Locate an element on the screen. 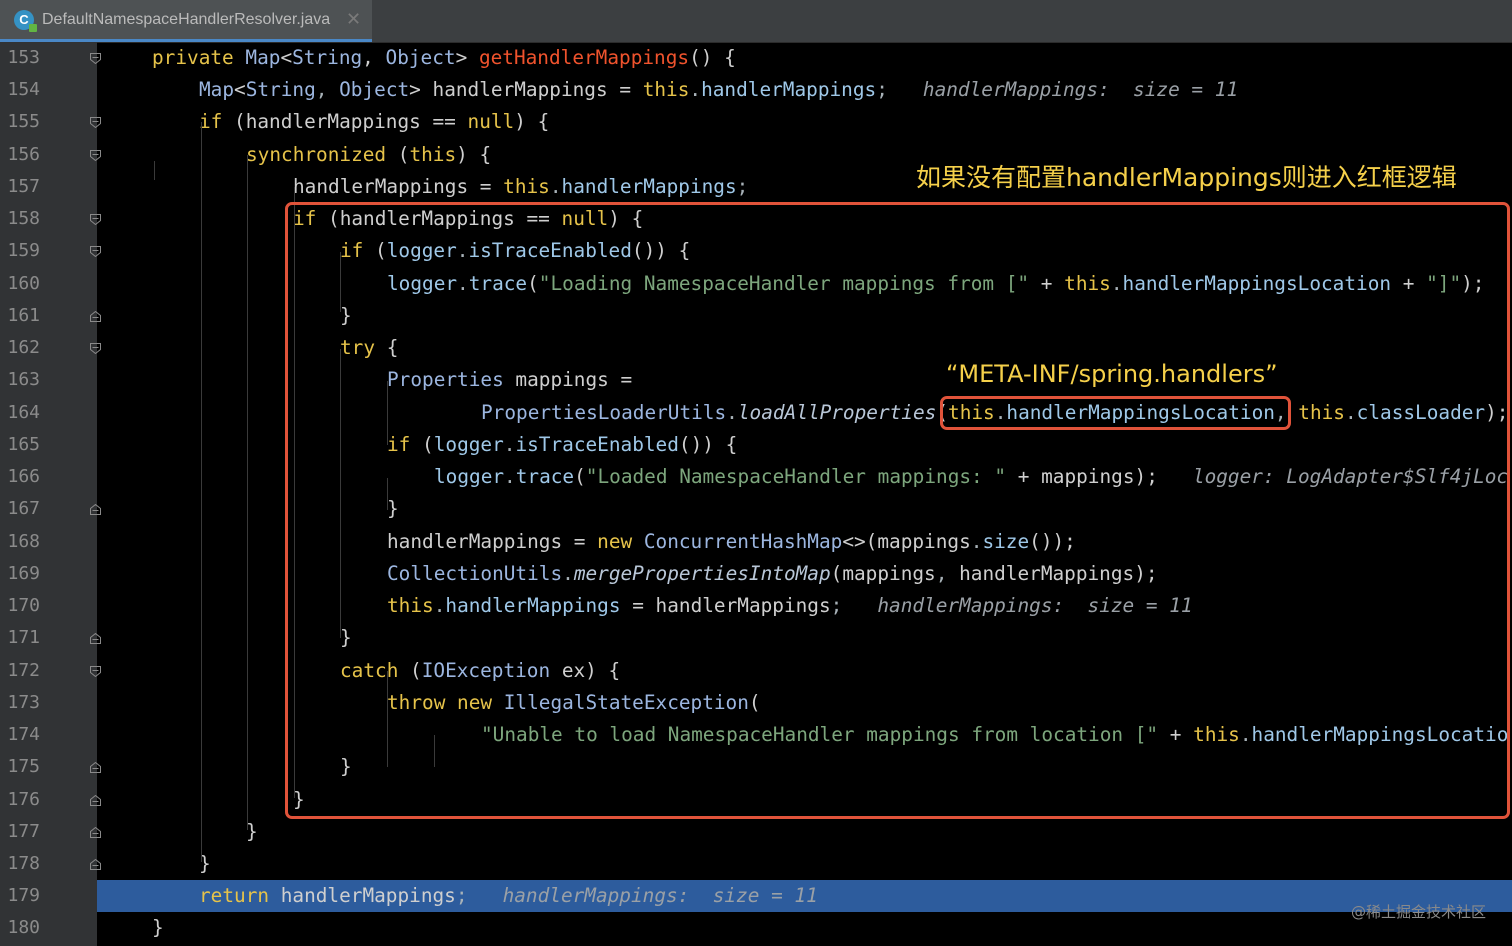 Image resolution: width=1512 pixels, height=946 pixels. line-number: 162 is located at coordinates (20, 348).